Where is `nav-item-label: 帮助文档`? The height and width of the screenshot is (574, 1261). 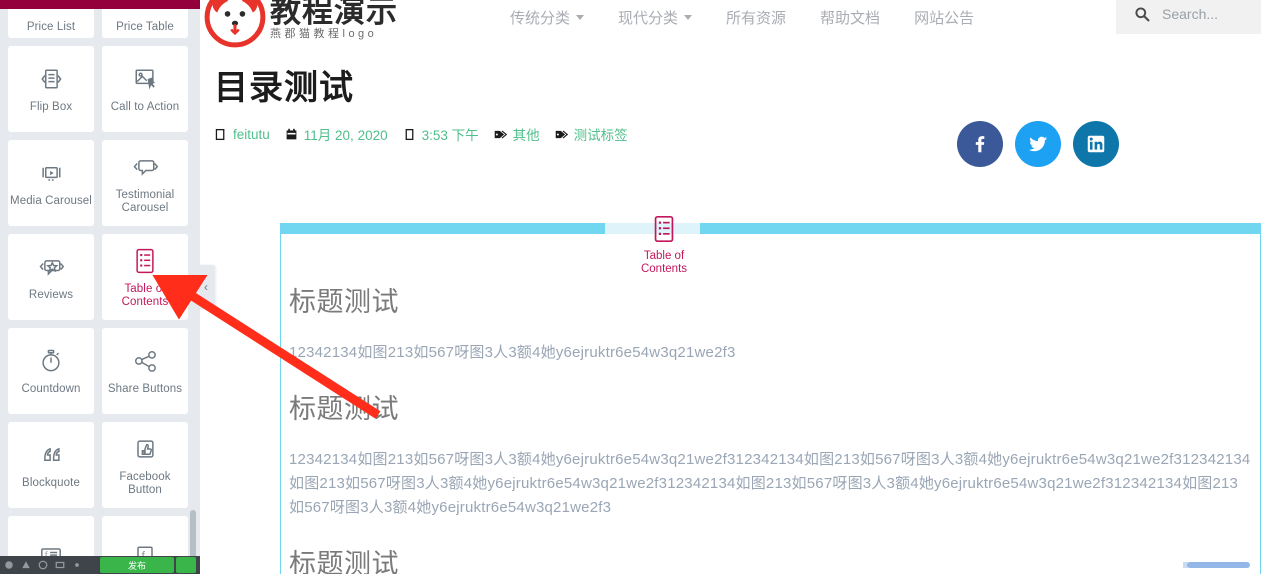 nav-item-label: 帮助文档 is located at coordinates (850, 18).